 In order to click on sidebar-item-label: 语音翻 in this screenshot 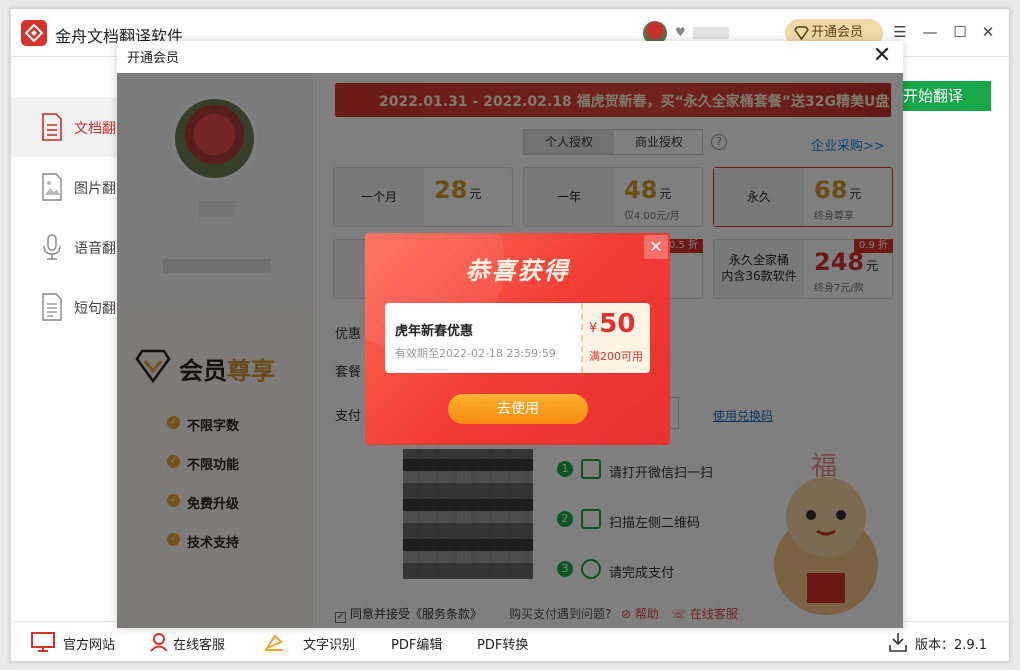, I will do `click(95, 249)`.